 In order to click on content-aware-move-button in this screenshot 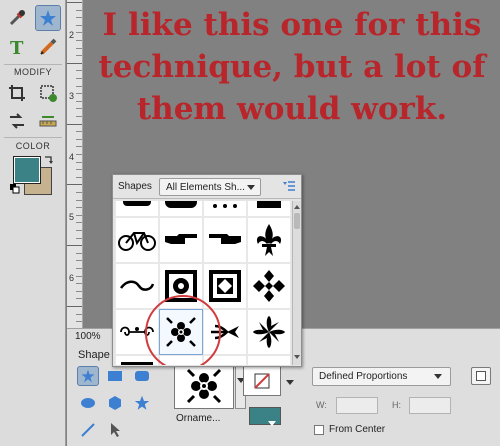, I will do `click(17, 121)`.